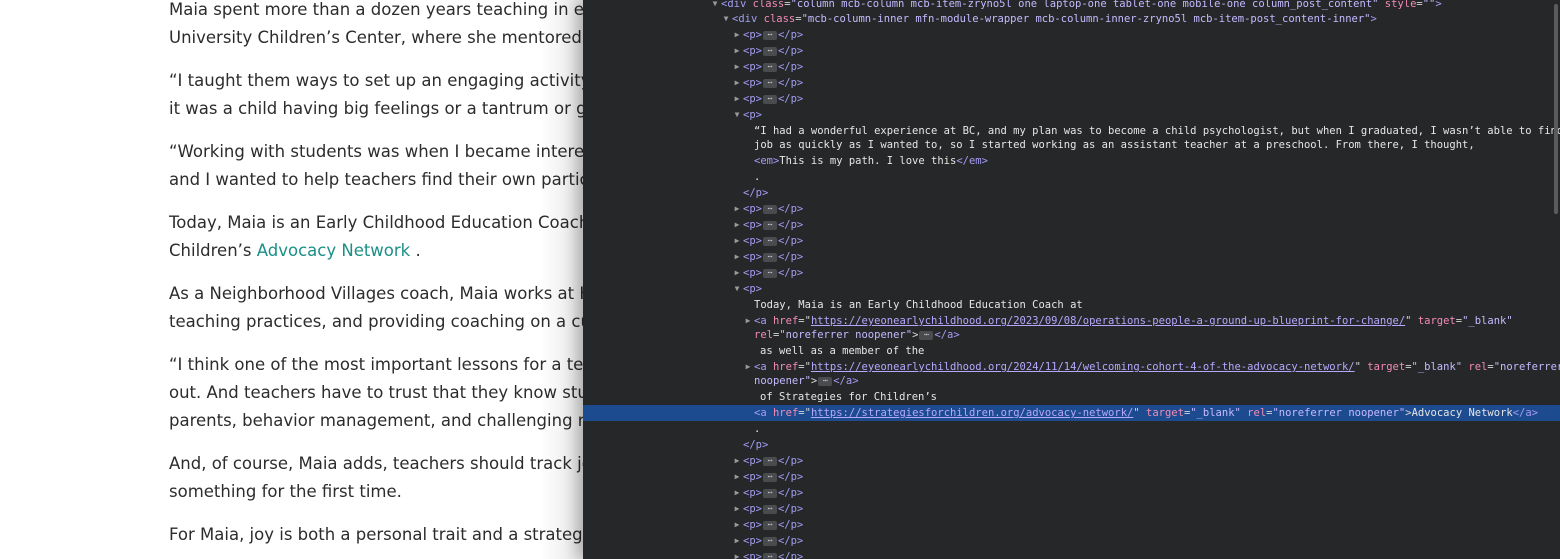  Describe the element at coordinates (1556, 109) in the screenshot. I see `scrollbar-thumb` at that location.